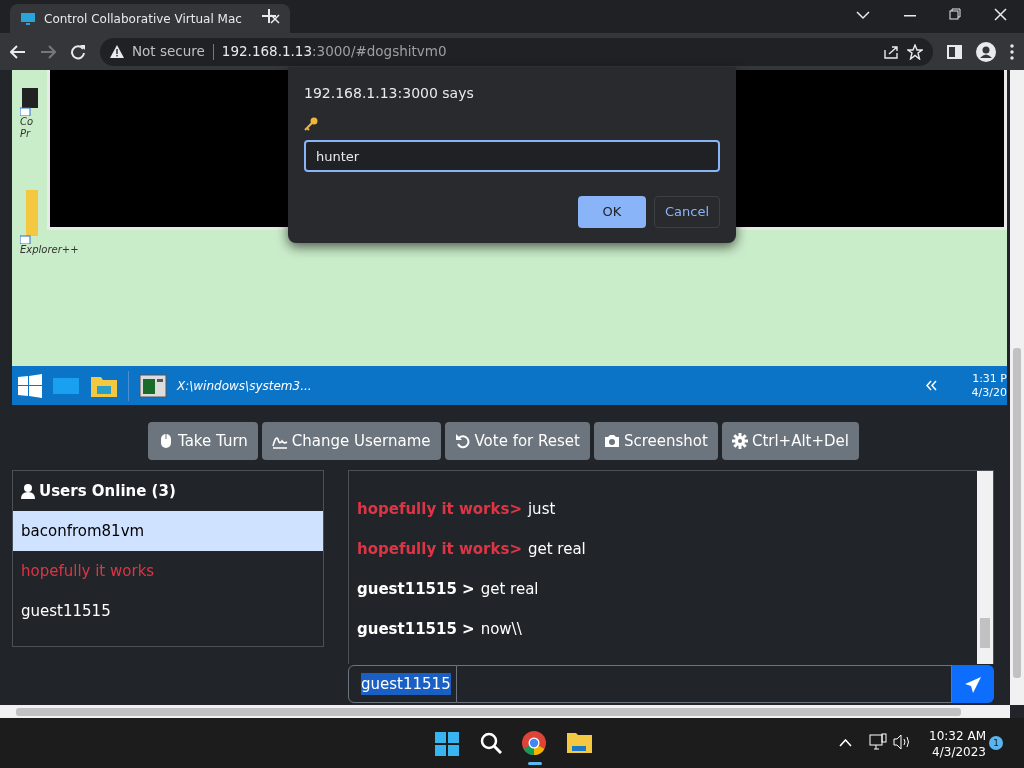 The image size is (1024, 768). What do you see at coordinates (957, 736) in the screenshot?
I see `clock-time: 10:32 AM` at bounding box center [957, 736].